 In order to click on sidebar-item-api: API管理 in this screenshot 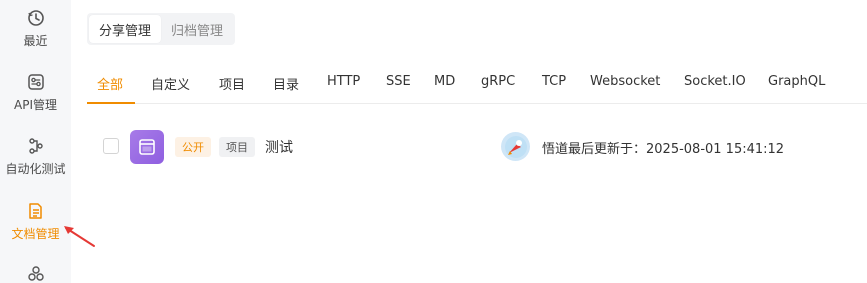, I will do `click(35, 92)`.